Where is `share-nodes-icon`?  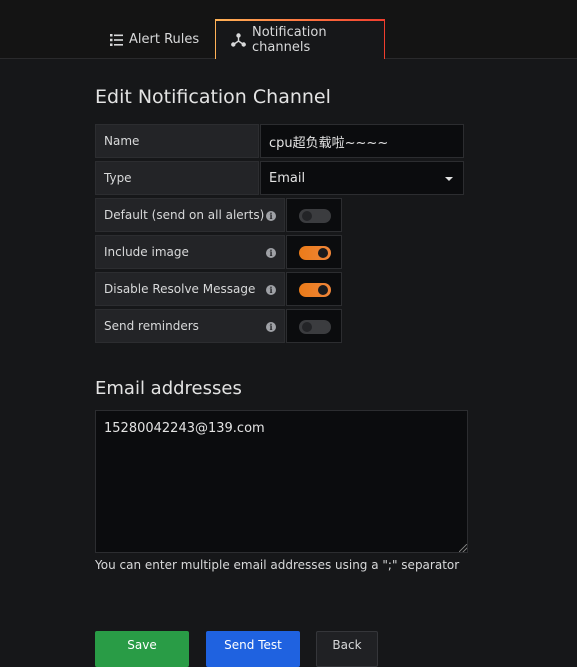 share-nodes-icon is located at coordinates (238, 40).